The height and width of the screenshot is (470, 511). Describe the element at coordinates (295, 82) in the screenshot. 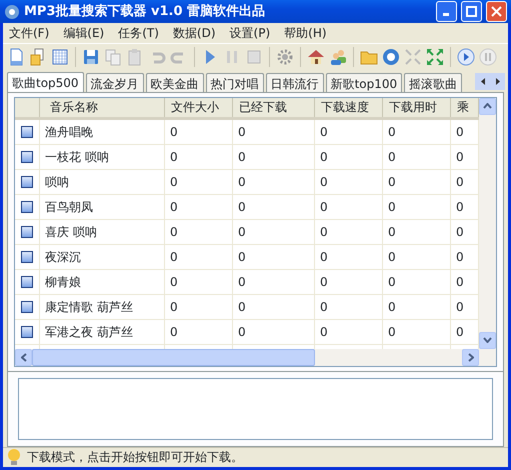

I see `tab: 日韩流行` at that location.